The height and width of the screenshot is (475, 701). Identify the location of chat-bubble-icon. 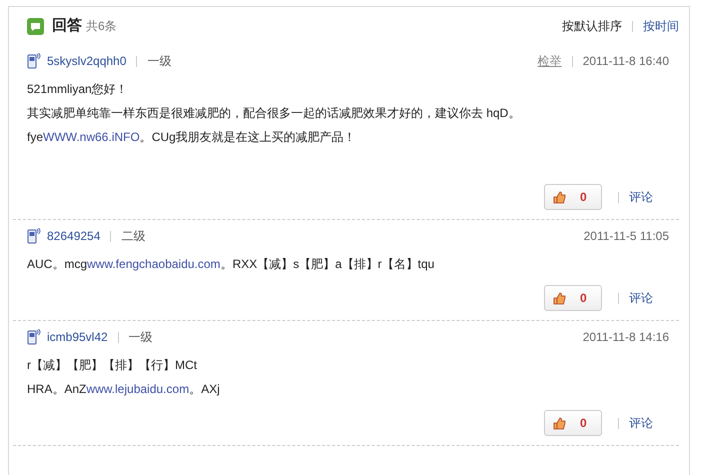
(35, 26).